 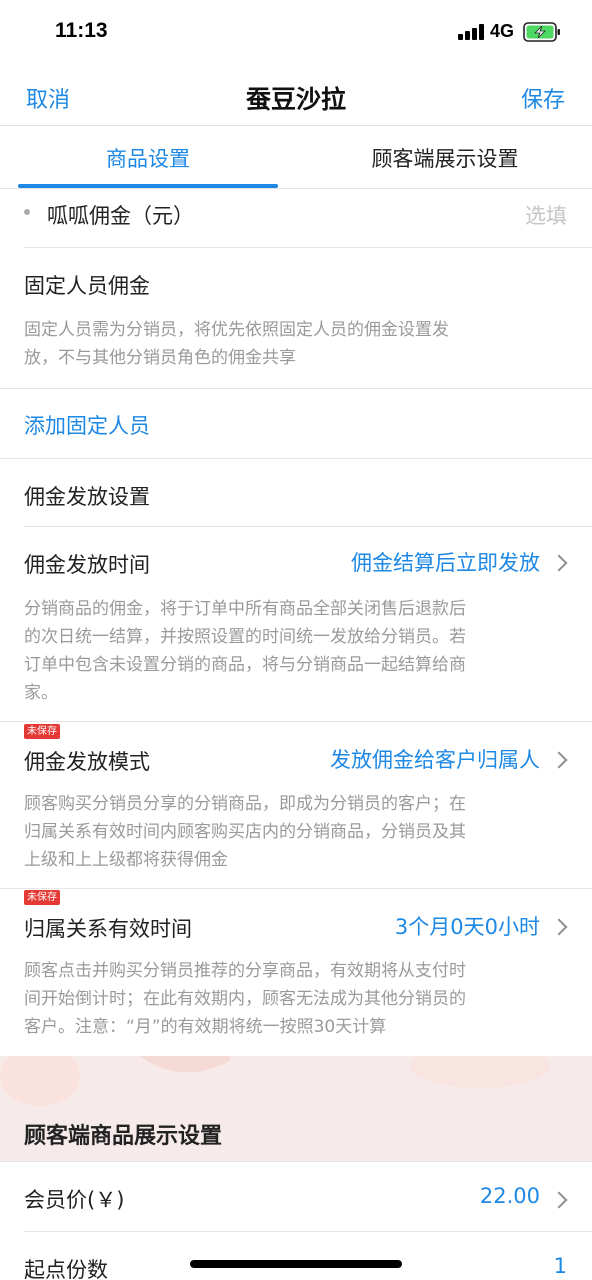 I want to click on guagua-commission-input: 选填, so click(x=546, y=215).